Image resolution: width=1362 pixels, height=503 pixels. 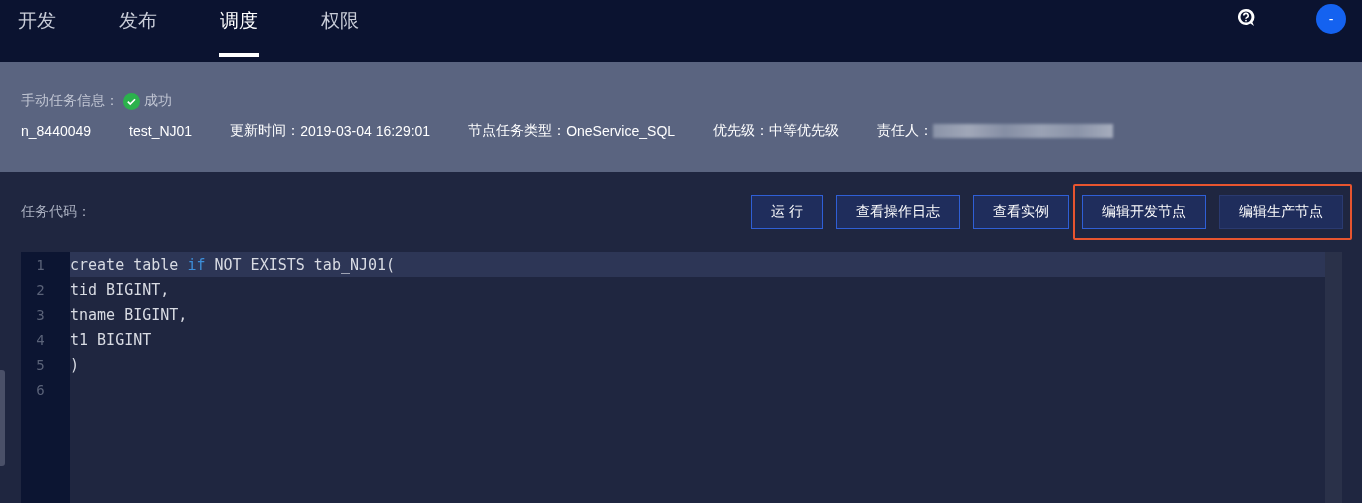 I want to click on field-value: OneService_SQL, so click(x=621, y=131).